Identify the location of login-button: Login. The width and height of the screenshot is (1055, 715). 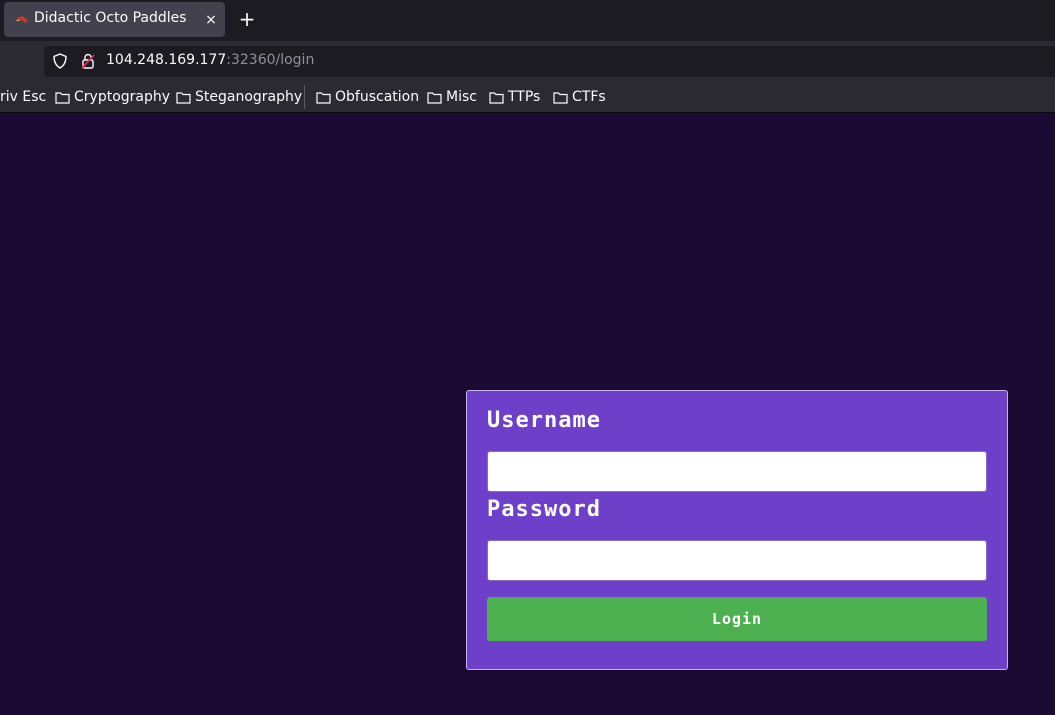
(737, 619).